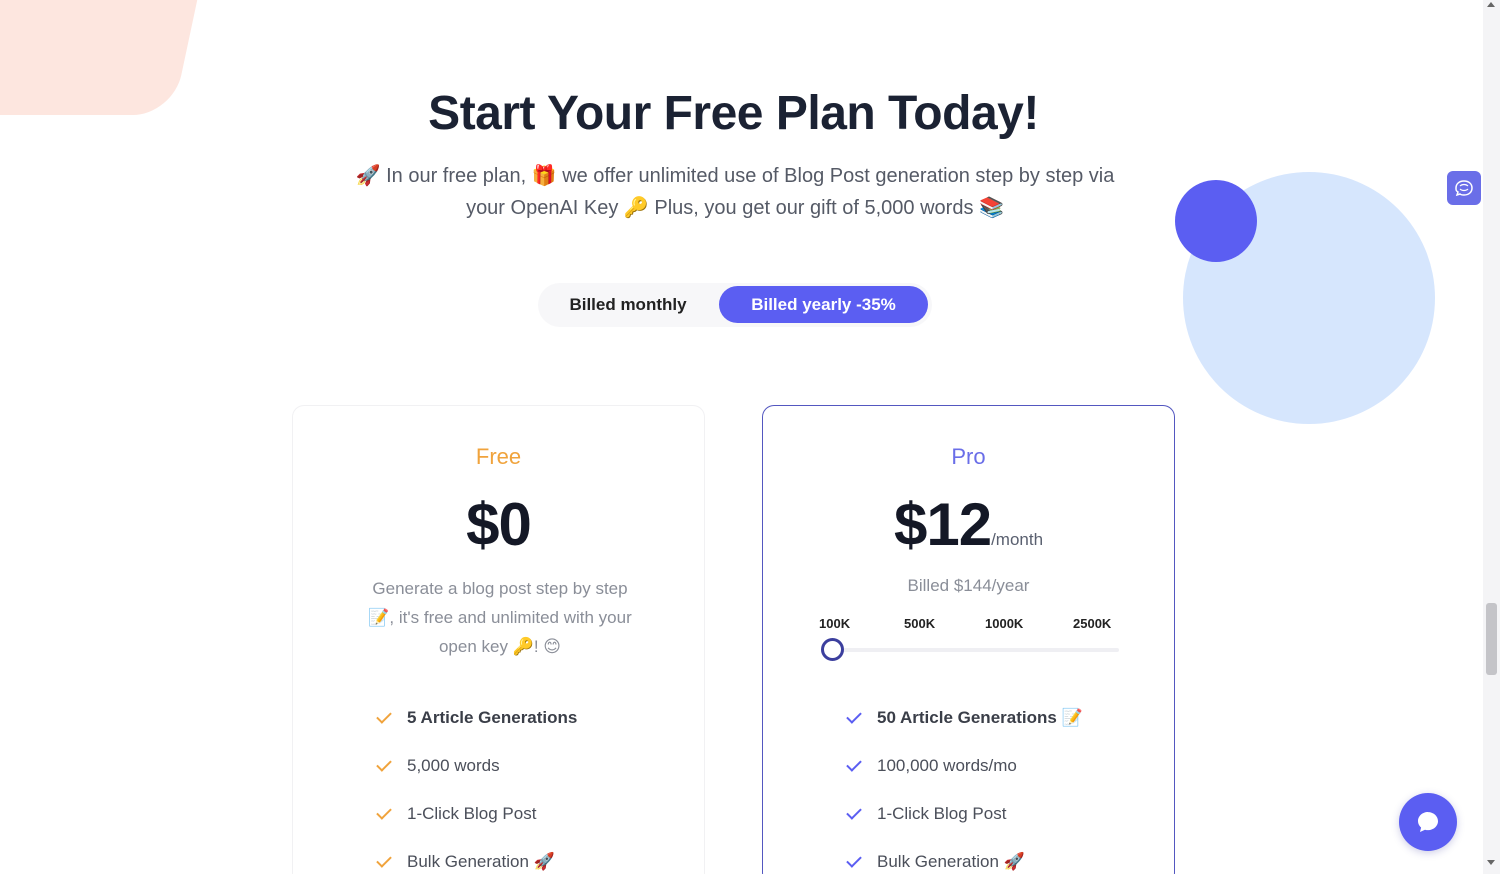 The image size is (1500, 874). What do you see at coordinates (969, 644) in the screenshot?
I see `words-slider: 100K 500K 1000K 2500K` at bounding box center [969, 644].